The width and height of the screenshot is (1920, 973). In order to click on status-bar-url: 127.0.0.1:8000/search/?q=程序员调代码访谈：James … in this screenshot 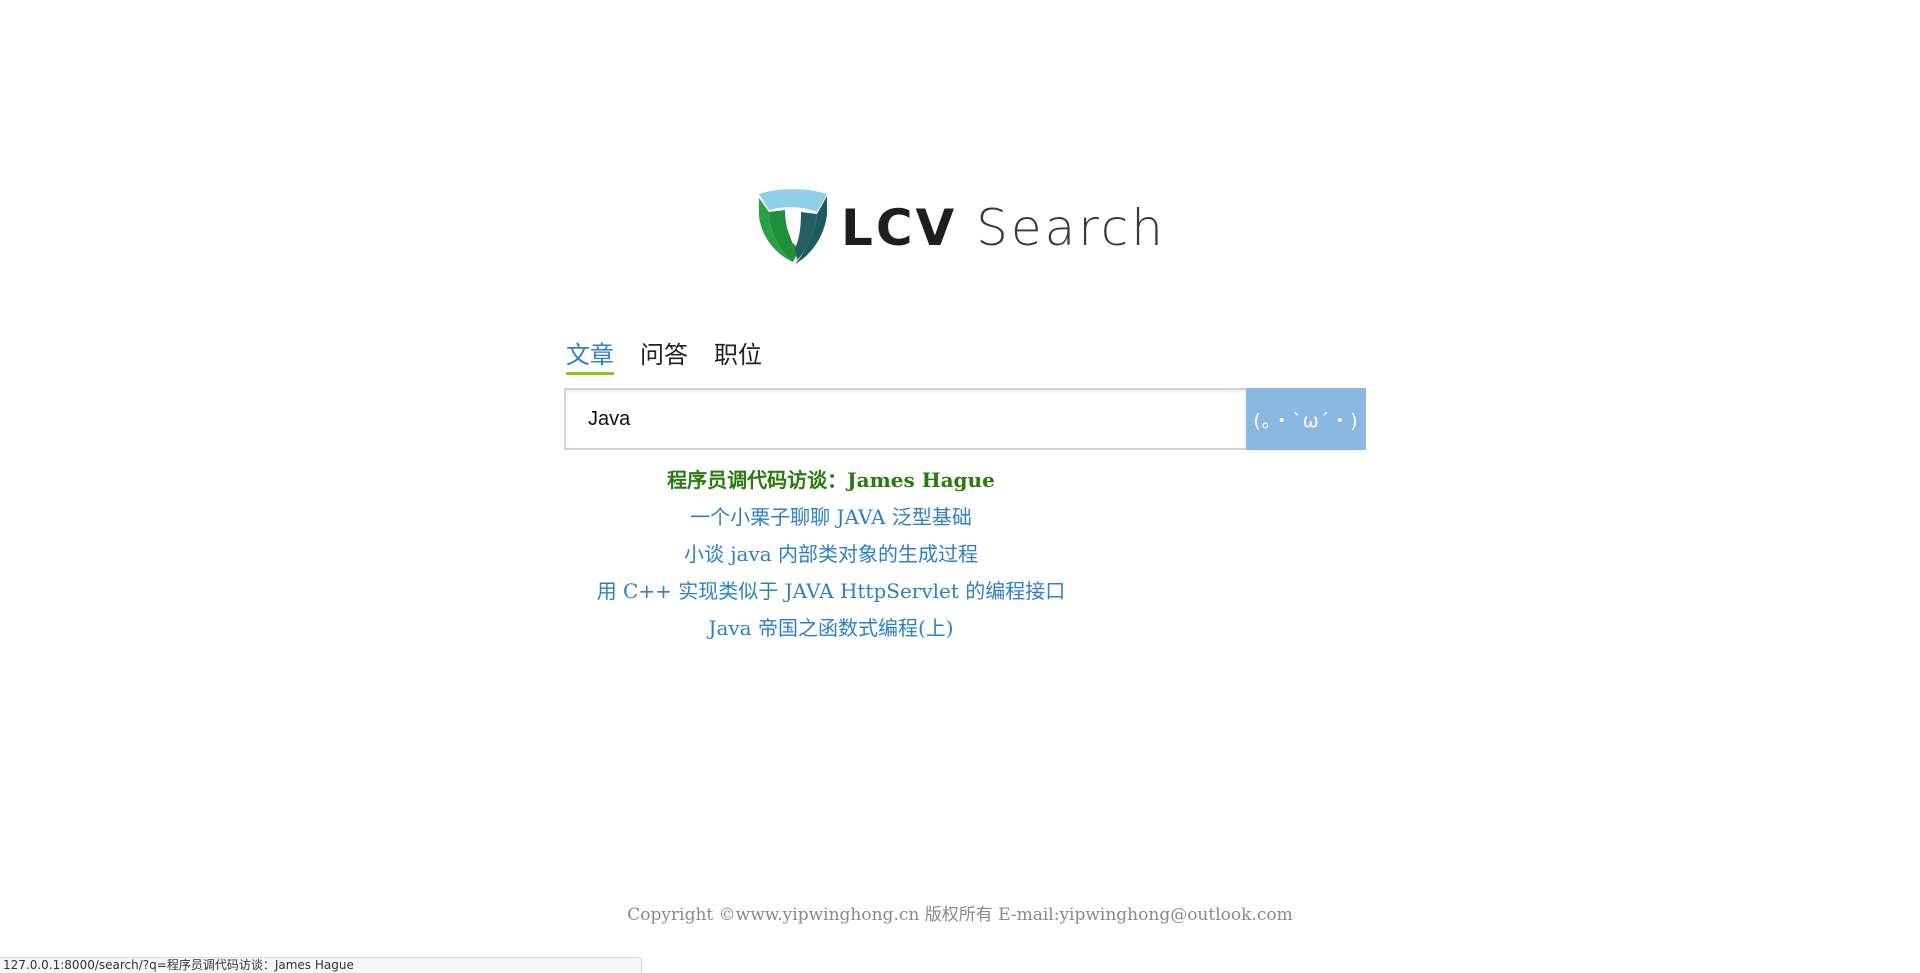, I will do `click(178, 965)`.